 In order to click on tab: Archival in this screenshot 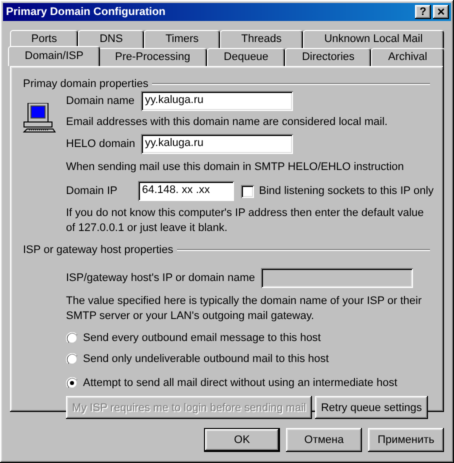, I will do `click(407, 57)`.